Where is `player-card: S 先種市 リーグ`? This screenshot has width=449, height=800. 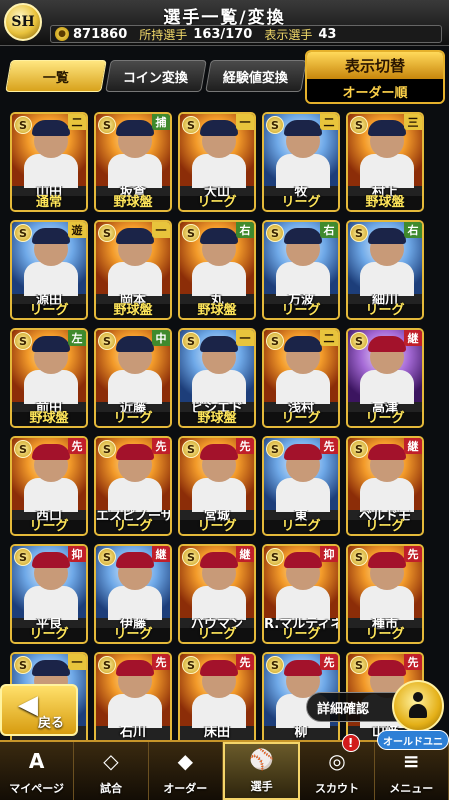
player-card: S 先種市 リーグ is located at coordinates (385, 594).